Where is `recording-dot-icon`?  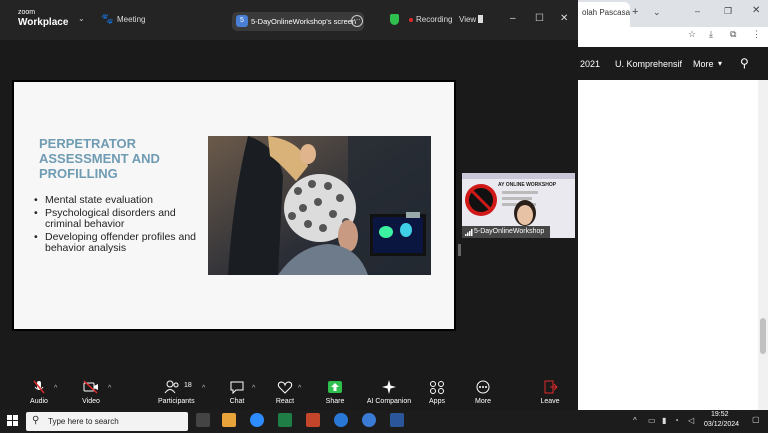 recording-dot-icon is located at coordinates (411, 20).